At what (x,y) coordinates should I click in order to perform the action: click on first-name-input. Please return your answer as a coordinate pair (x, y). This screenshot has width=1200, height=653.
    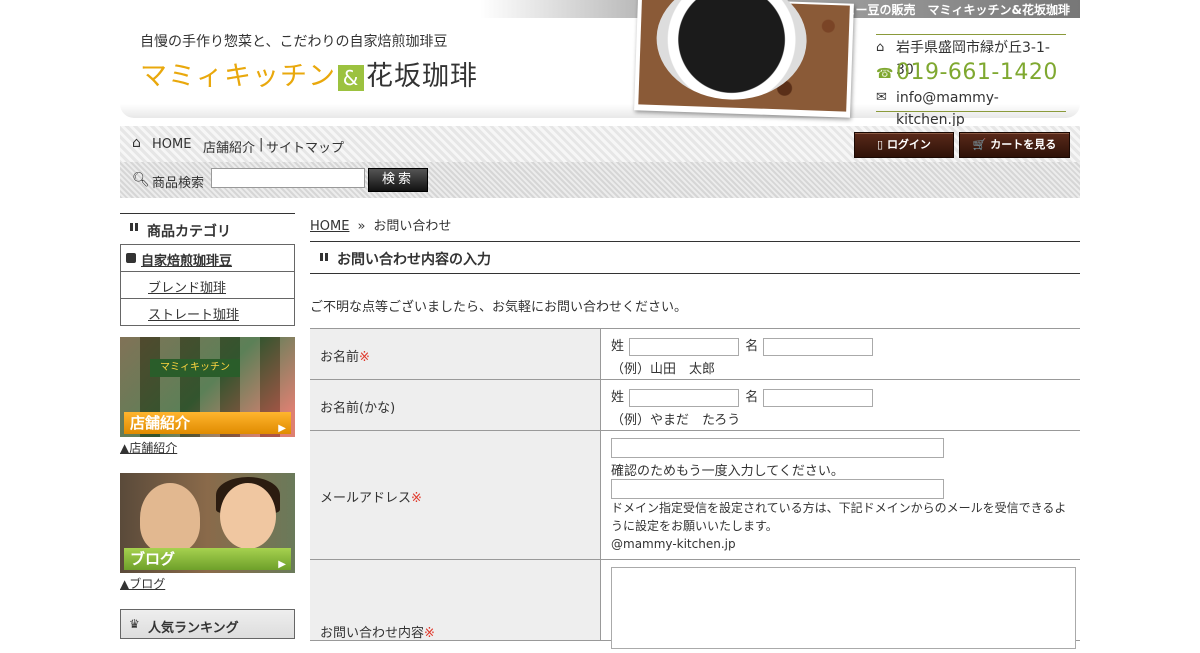
    Looking at the image, I should click on (818, 346).